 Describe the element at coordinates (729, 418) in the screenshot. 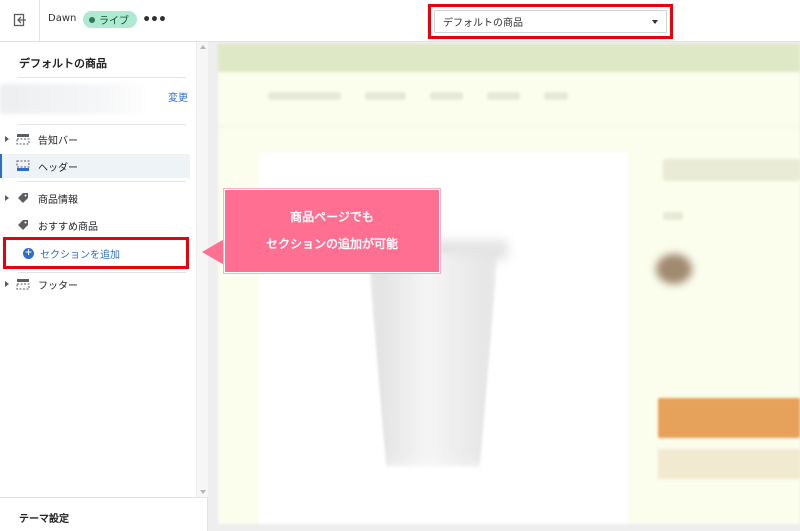

I see `preview-buy-button` at that location.